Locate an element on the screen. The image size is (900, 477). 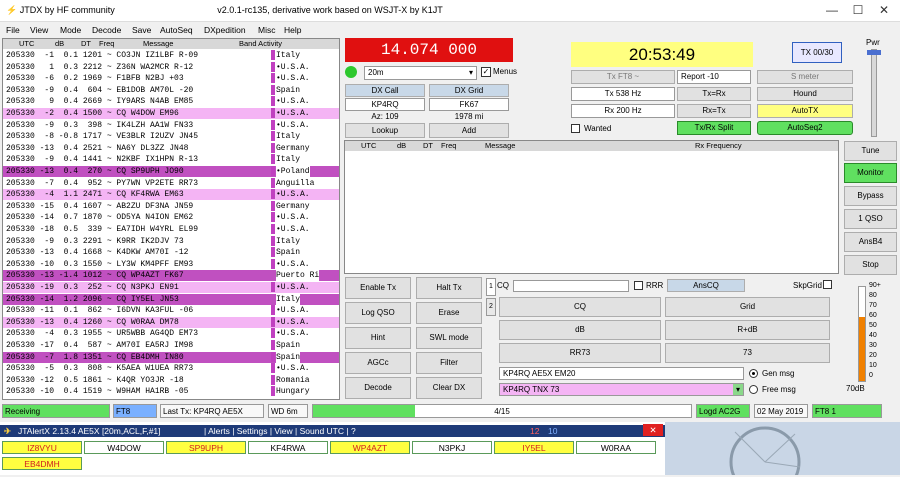
tx-eq-rx-button: Tx=Rx is located at coordinates (714, 94).